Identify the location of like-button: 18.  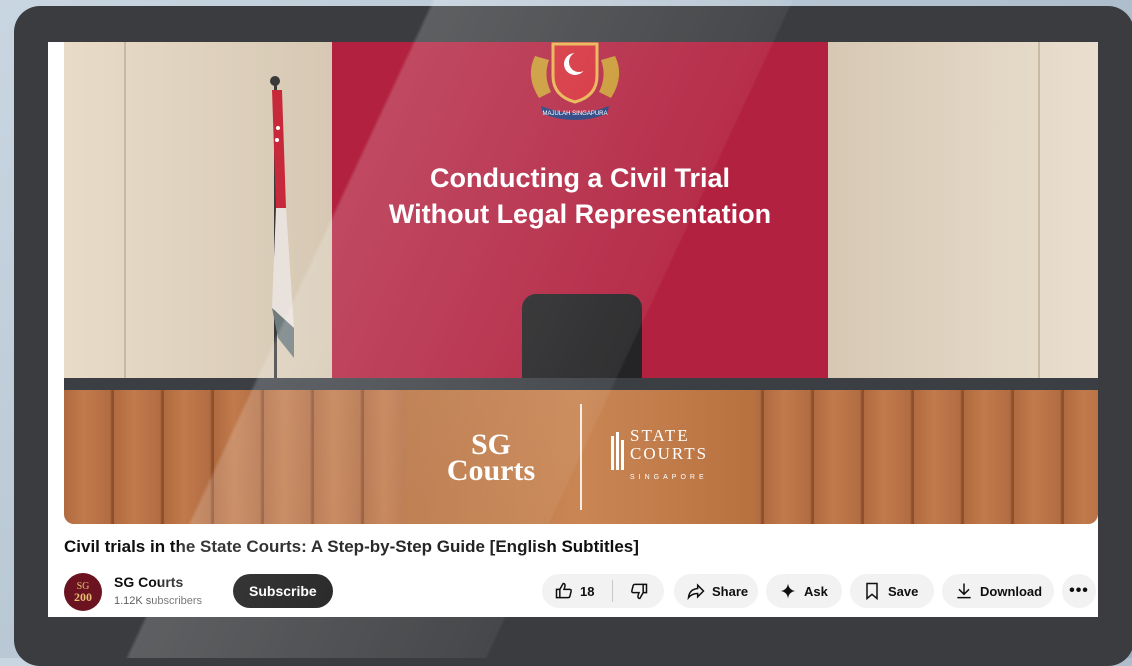
(577, 591).